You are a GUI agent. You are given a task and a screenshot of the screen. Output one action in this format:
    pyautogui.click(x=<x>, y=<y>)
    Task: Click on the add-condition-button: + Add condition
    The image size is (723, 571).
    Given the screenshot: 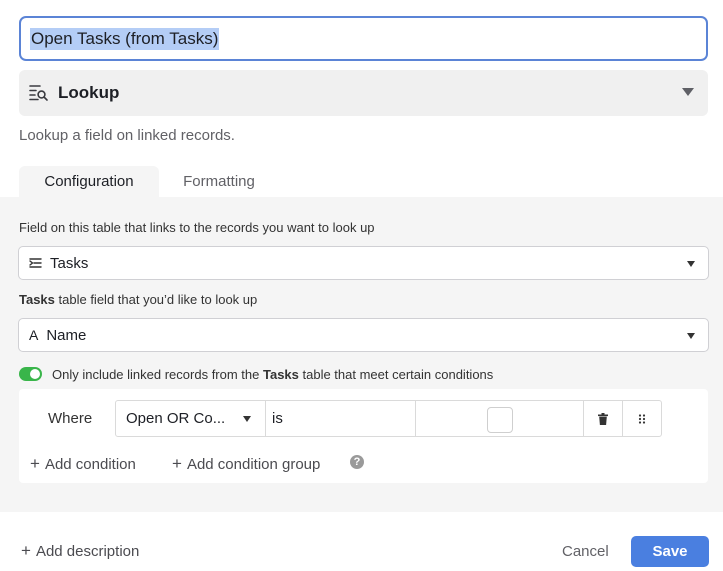 What is the action you would take?
    pyautogui.click(x=83, y=464)
    